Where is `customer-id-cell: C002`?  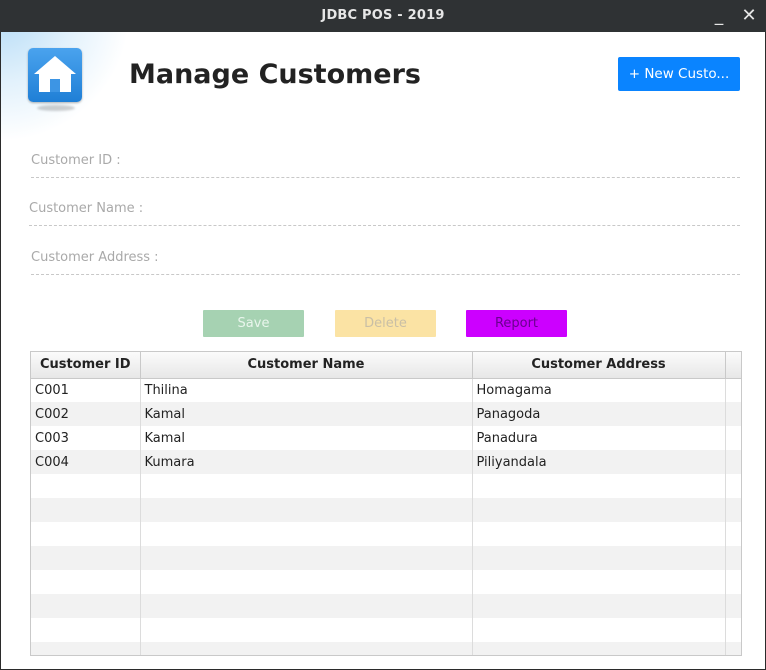
customer-id-cell: C002 is located at coordinates (86, 414).